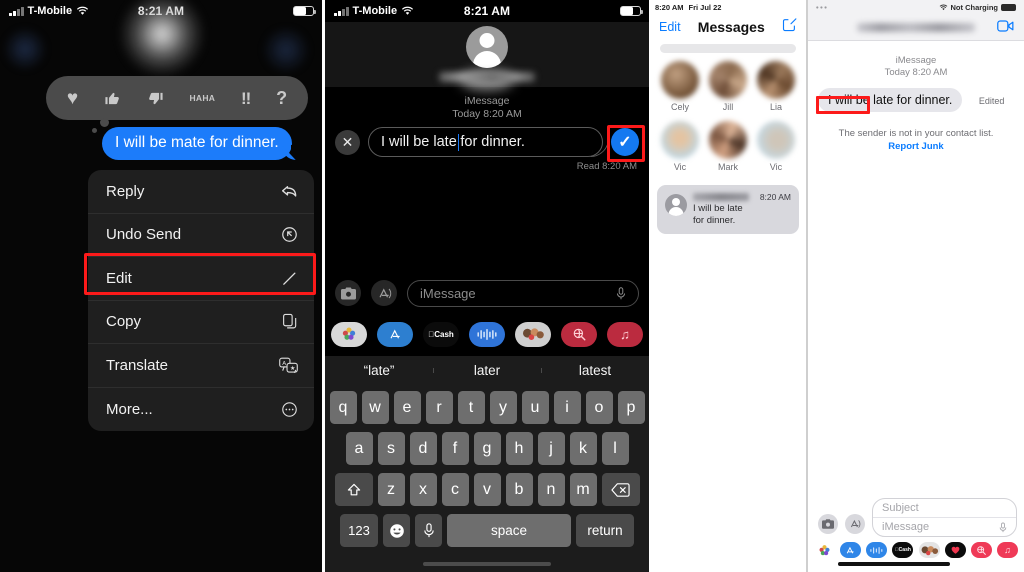 This screenshot has height=572, width=1024. What do you see at coordinates (359, 530) in the screenshot?
I see `numbers-key: 123` at bounding box center [359, 530].